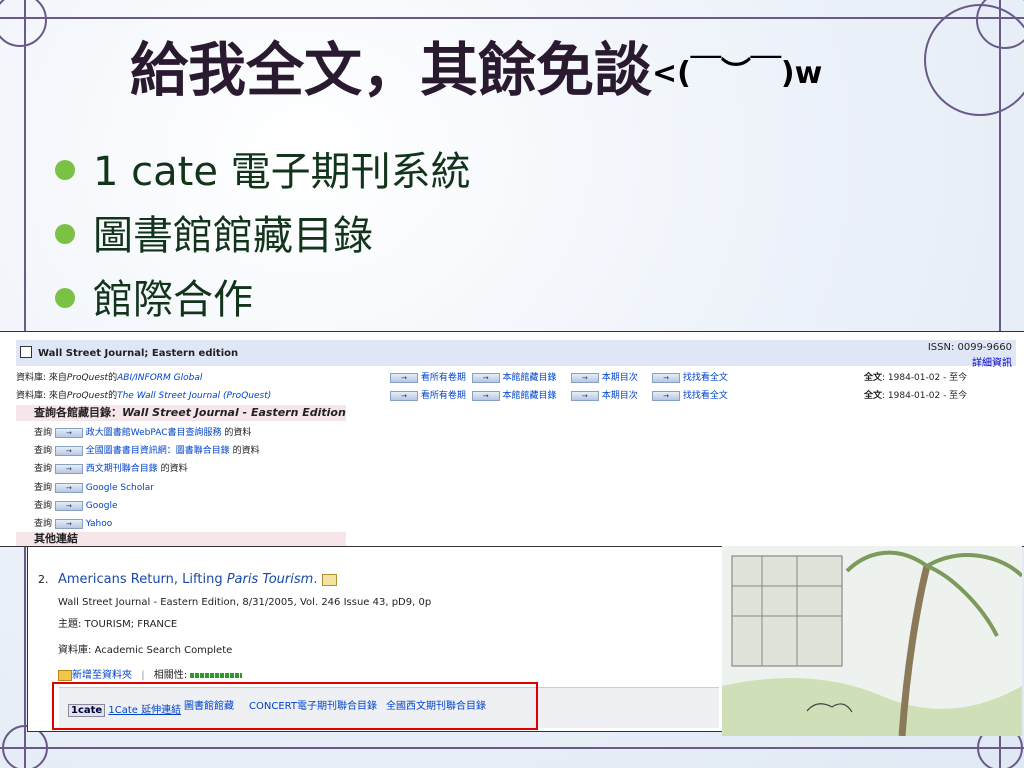 Image resolution: width=1024 pixels, height=768 pixels. What do you see at coordinates (99, 524) in the screenshot?
I see `query-link: Yahoo` at bounding box center [99, 524].